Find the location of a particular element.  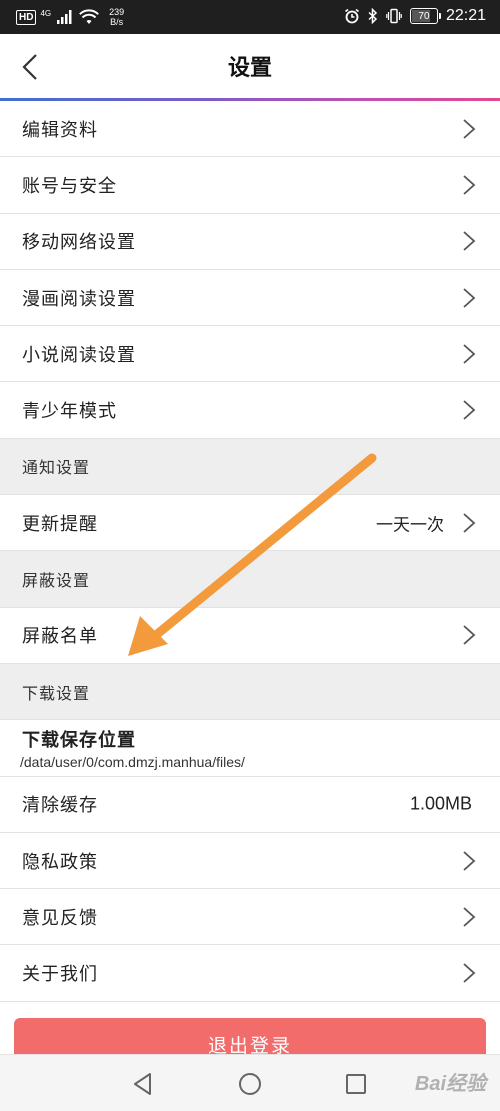

item-label: 小说阅读设置 is located at coordinates (79, 355).